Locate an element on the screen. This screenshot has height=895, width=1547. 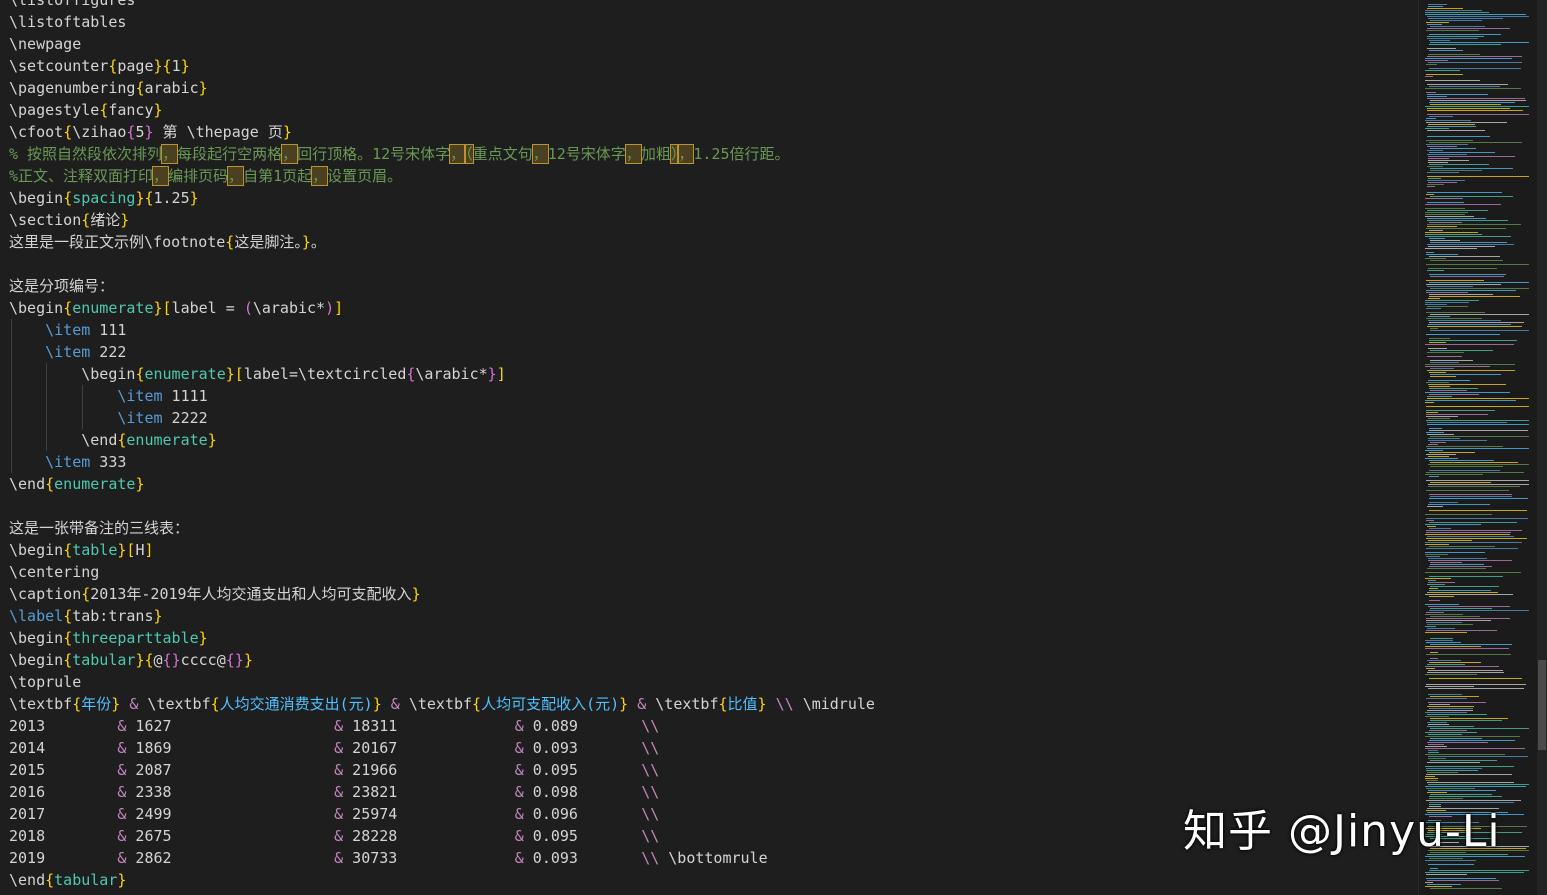
code-line: \item 1111 is located at coordinates (442, 396).